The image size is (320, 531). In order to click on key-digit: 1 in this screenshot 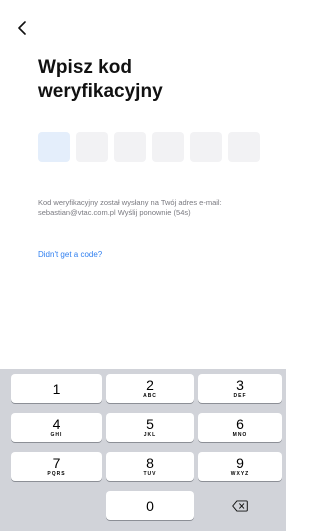, I will do `click(56, 388)`.